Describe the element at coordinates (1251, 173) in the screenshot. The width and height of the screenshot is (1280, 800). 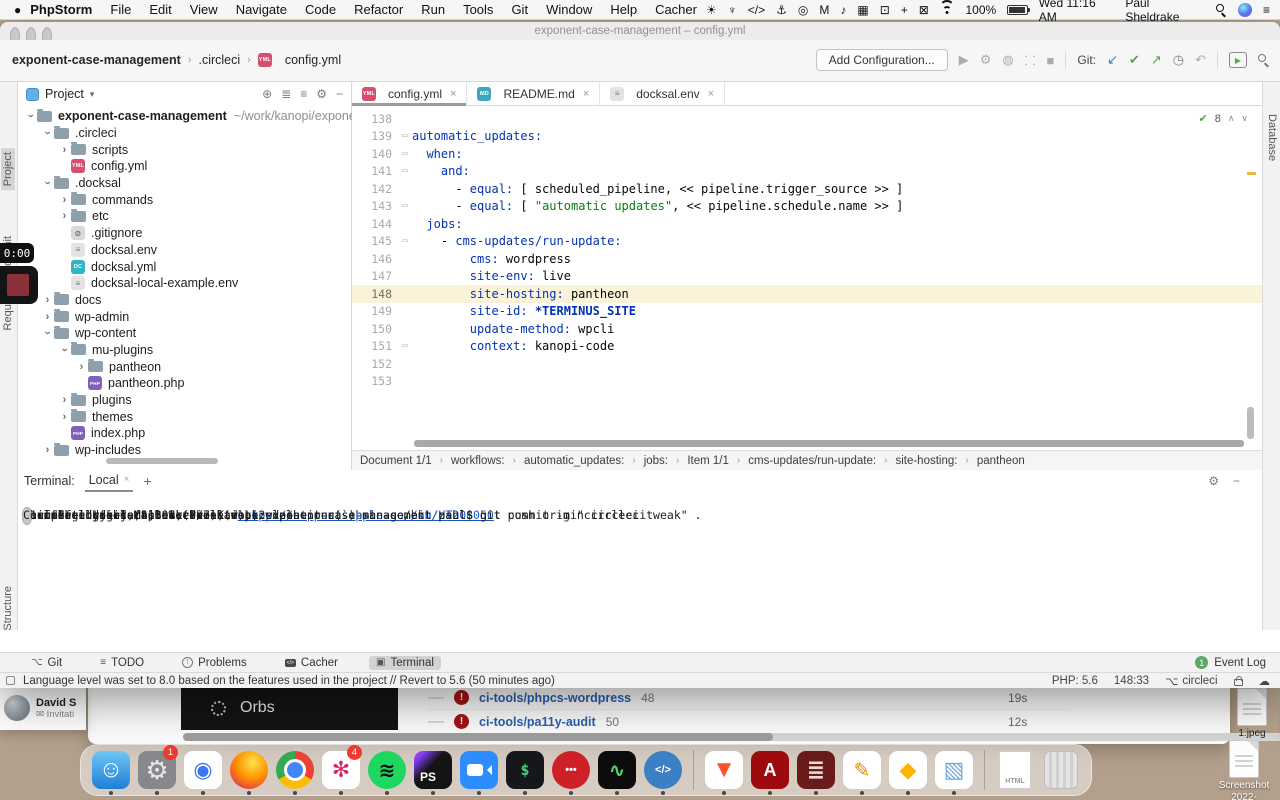
I see `stripe-warning-mark` at that location.